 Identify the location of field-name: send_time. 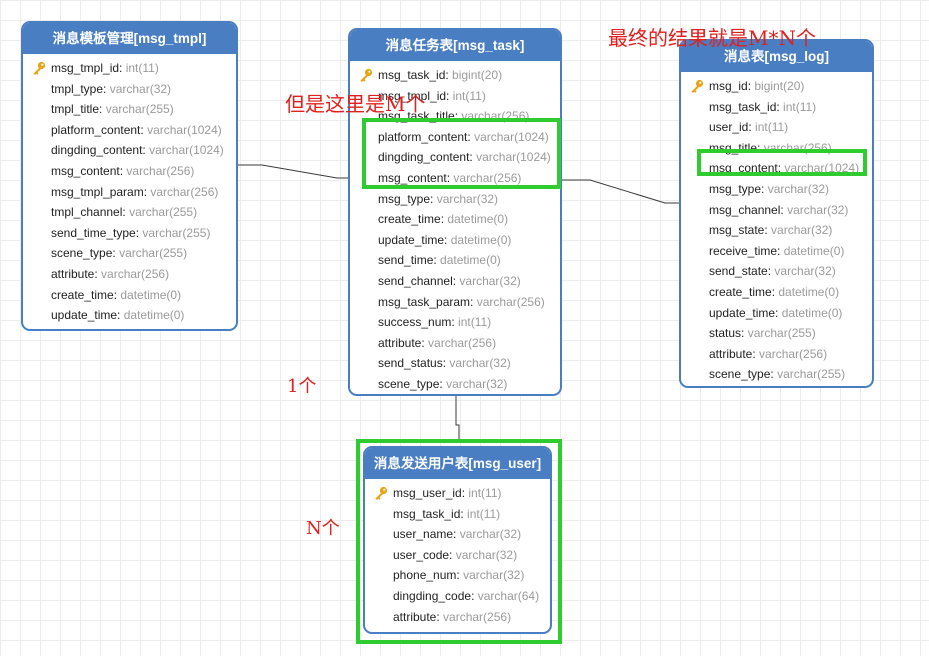
(406, 260).